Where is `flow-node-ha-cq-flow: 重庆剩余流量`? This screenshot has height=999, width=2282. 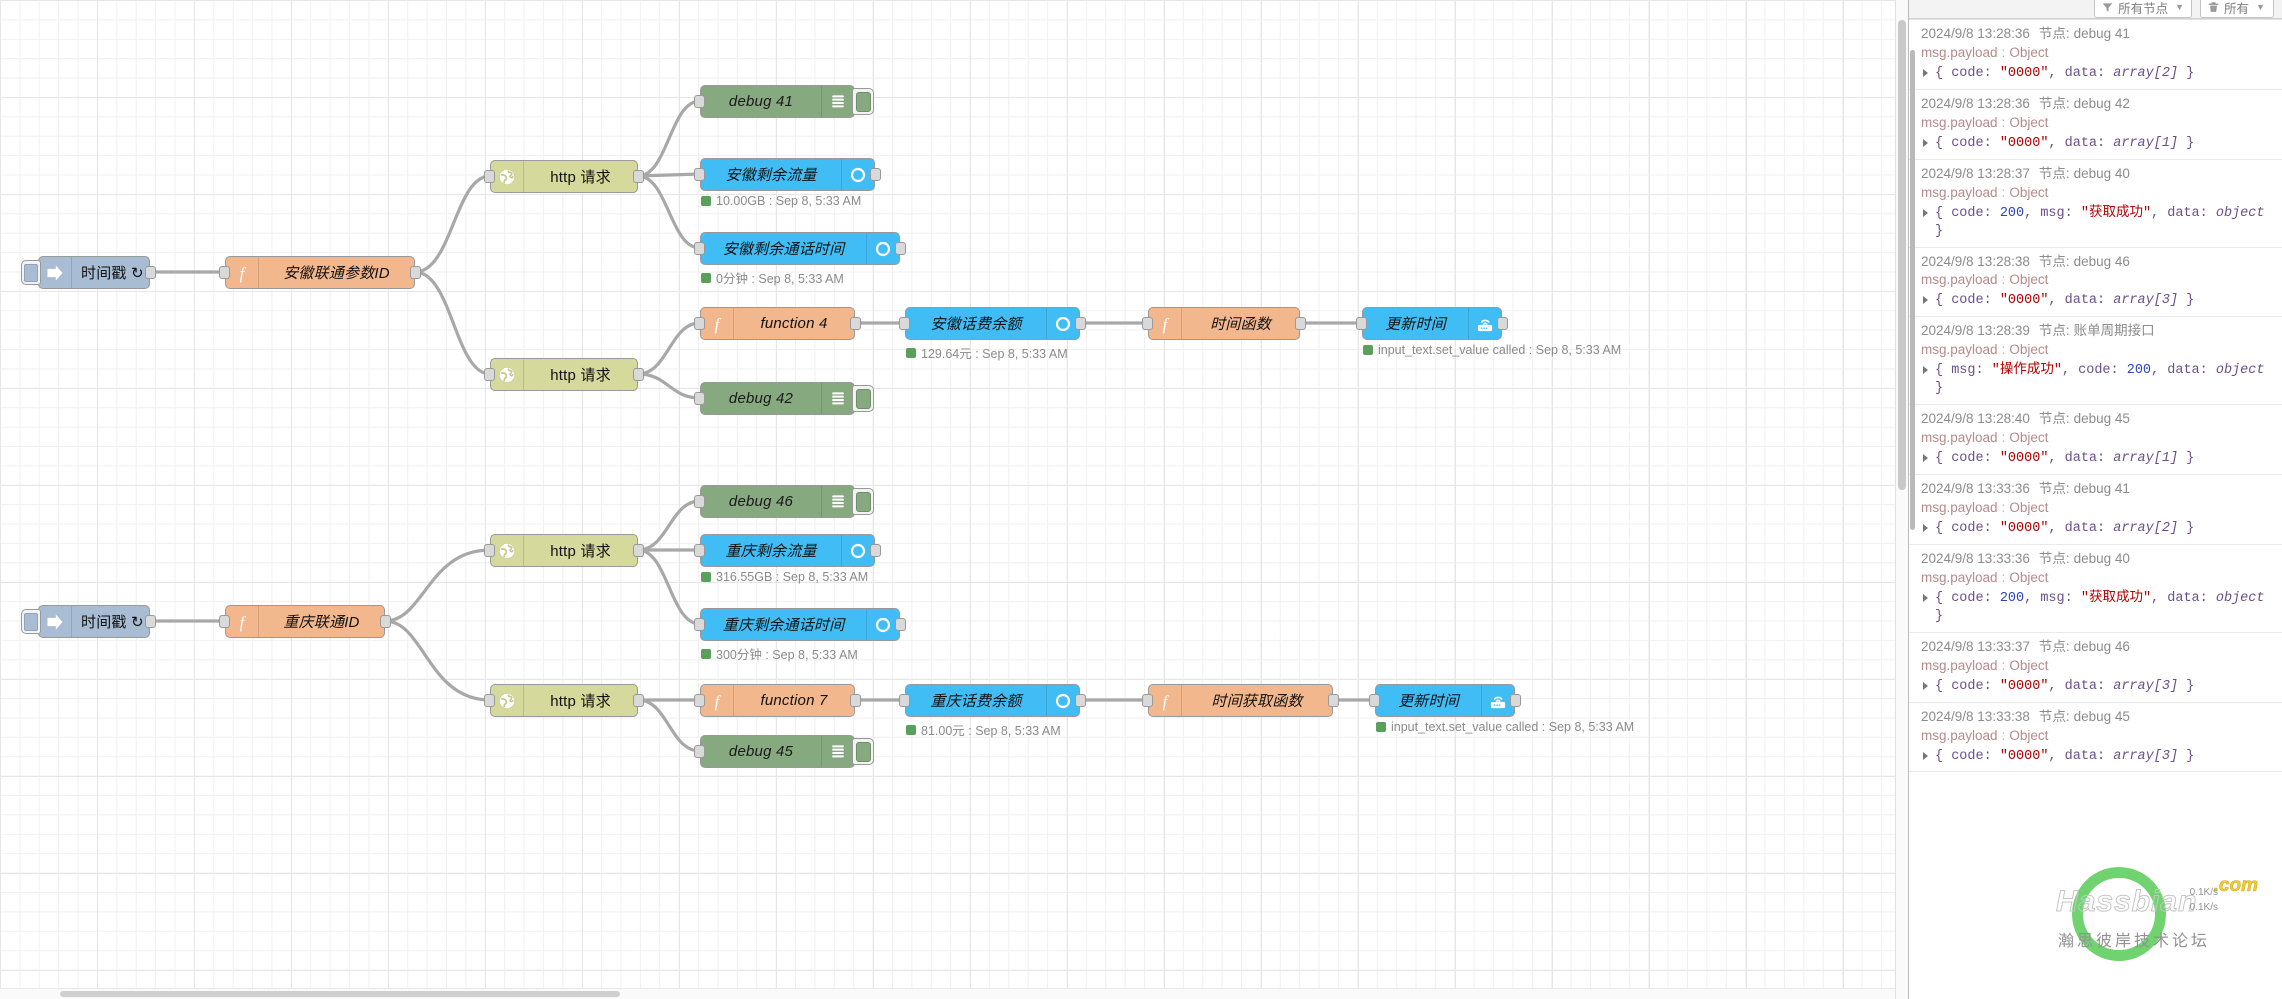
flow-node-ha-cq-flow: 重庆剩余流量 is located at coordinates (787, 550).